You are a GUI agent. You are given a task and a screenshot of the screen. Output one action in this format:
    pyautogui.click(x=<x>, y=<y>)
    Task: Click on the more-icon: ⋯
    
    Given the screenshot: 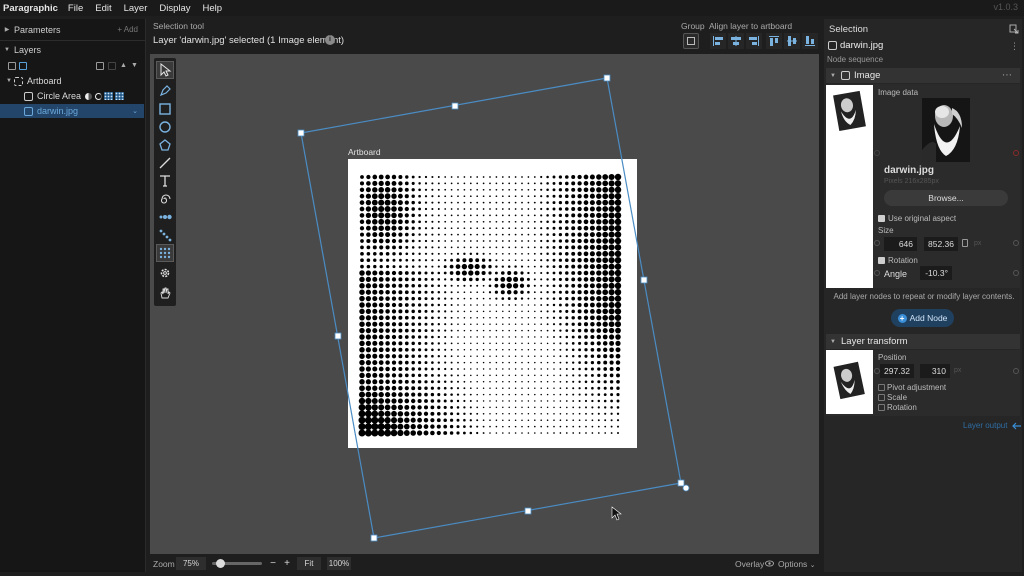 What is the action you would take?
    pyautogui.click(x=1007, y=75)
    